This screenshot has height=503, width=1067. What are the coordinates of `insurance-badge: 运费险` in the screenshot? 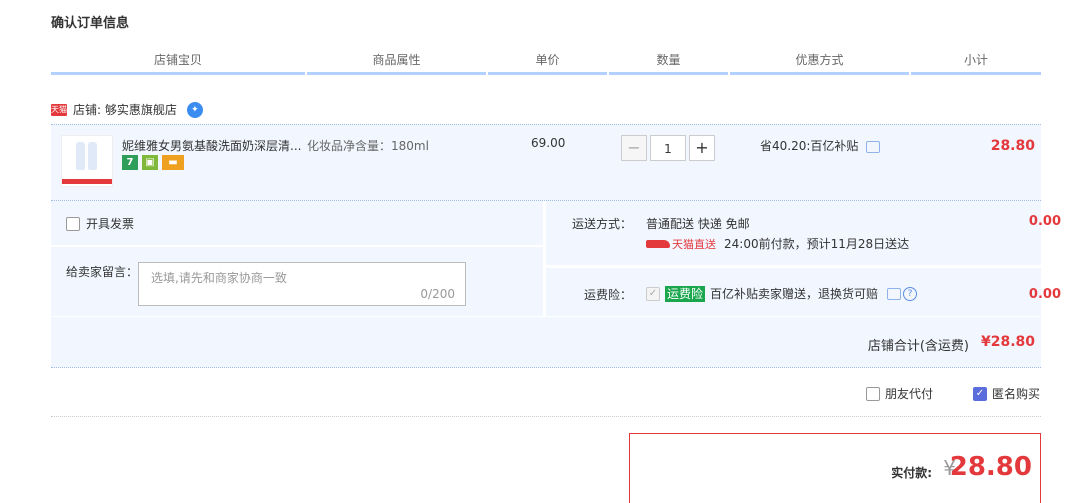 It's located at (685, 293).